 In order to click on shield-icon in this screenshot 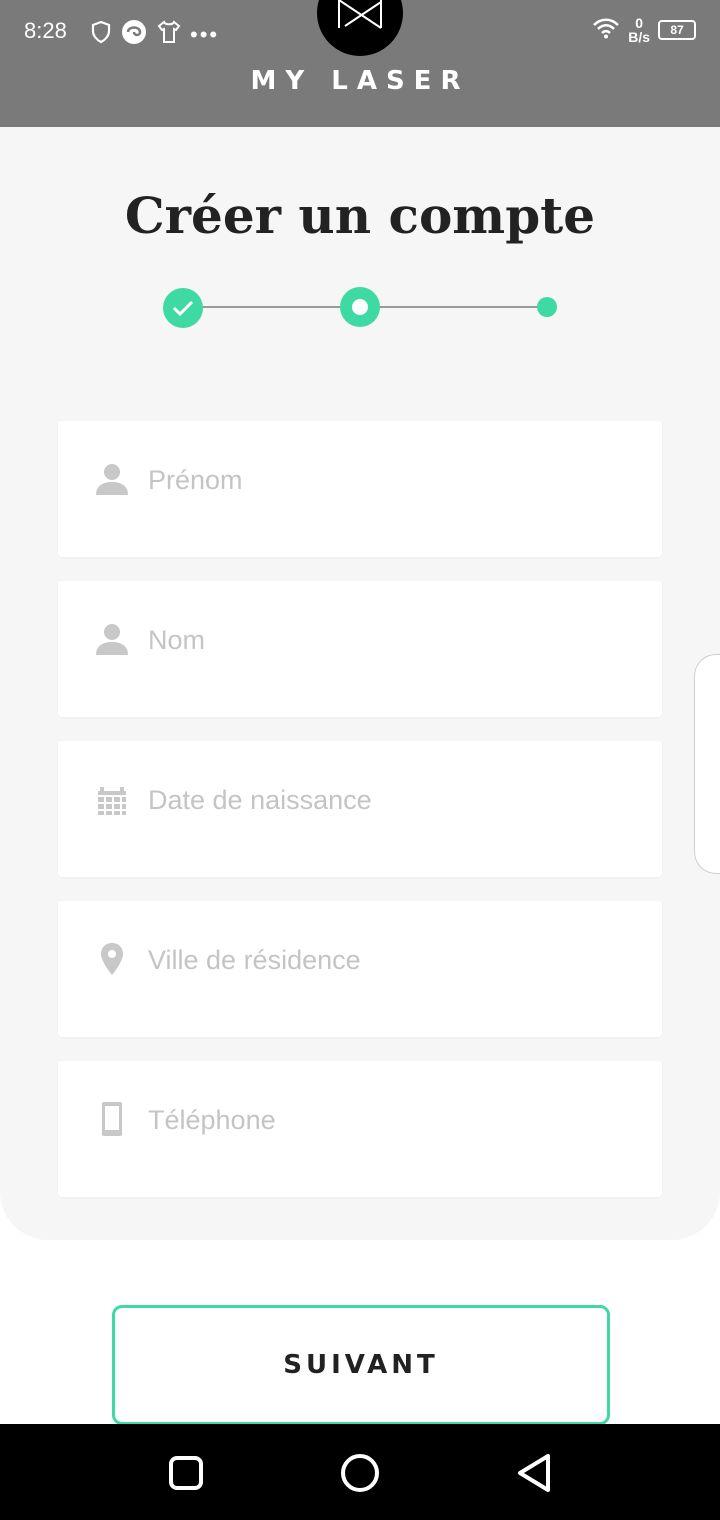, I will do `click(101, 34)`.